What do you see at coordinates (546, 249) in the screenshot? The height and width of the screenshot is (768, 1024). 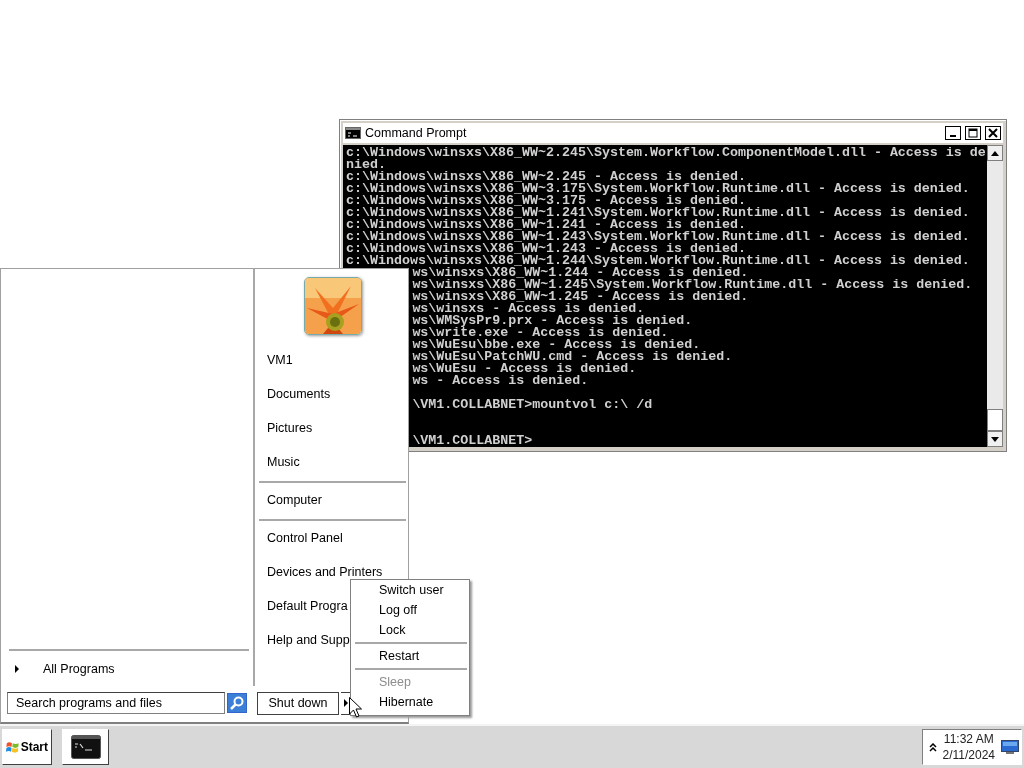 I see `console-line: c:\Windows\winsxs\X86_WW~1.243 - Access is denied.` at bounding box center [546, 249].